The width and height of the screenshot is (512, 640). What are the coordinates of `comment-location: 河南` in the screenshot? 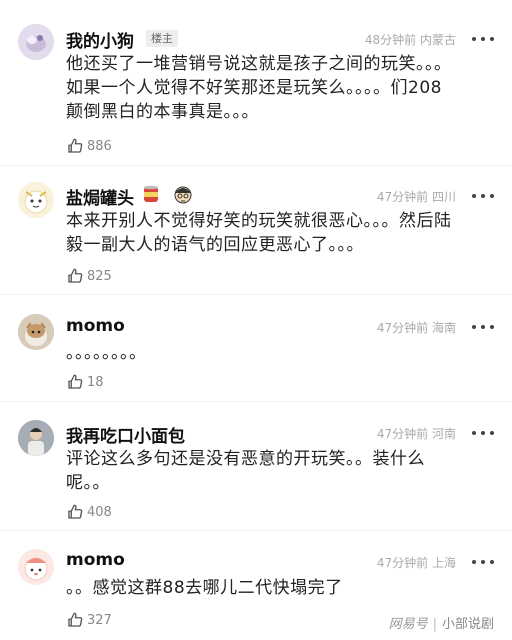 It's located at (443, 434).